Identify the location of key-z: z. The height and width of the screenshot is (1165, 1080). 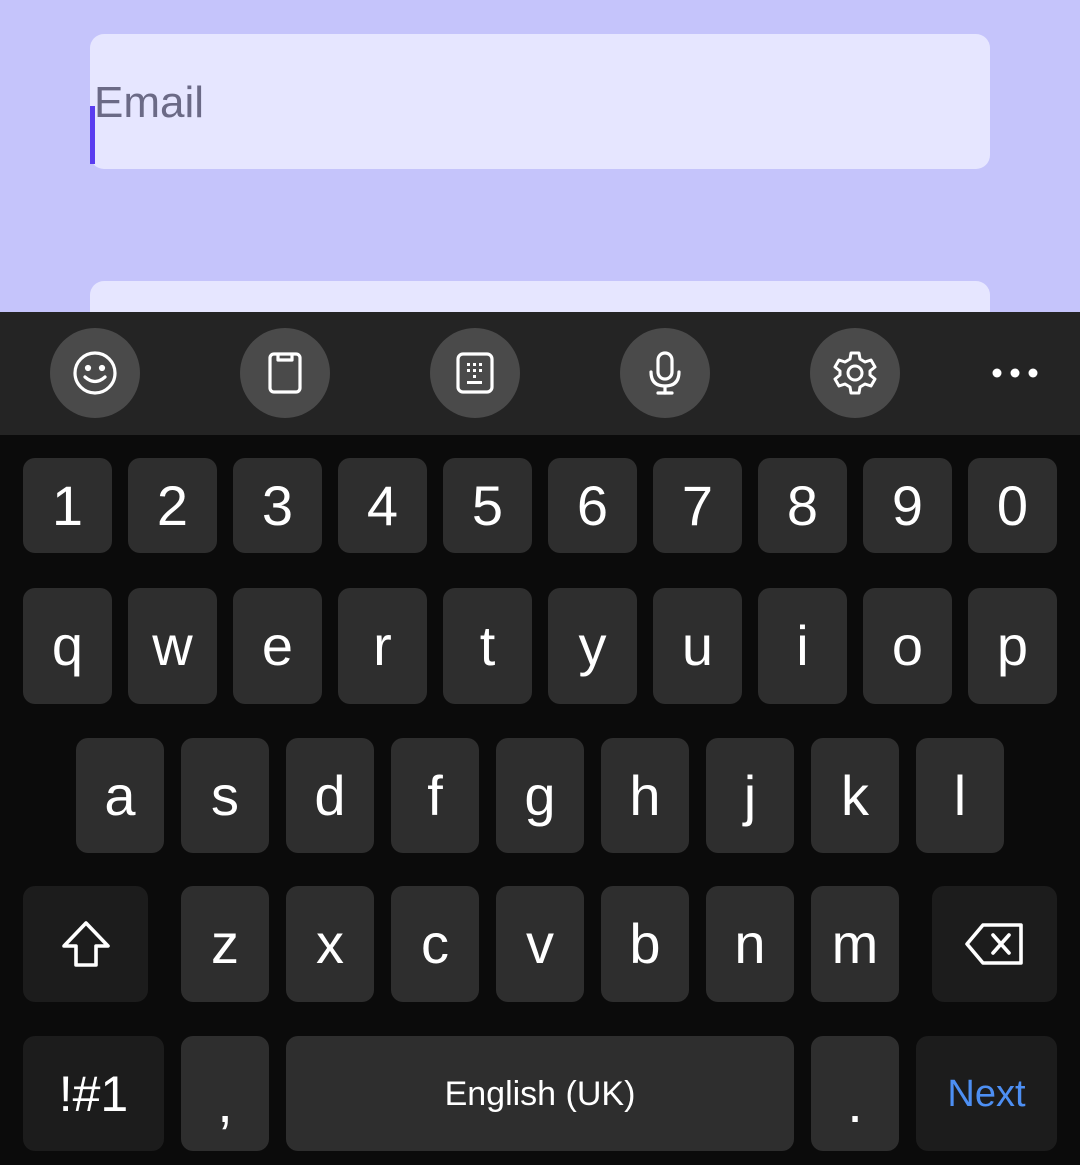
(225, 944).